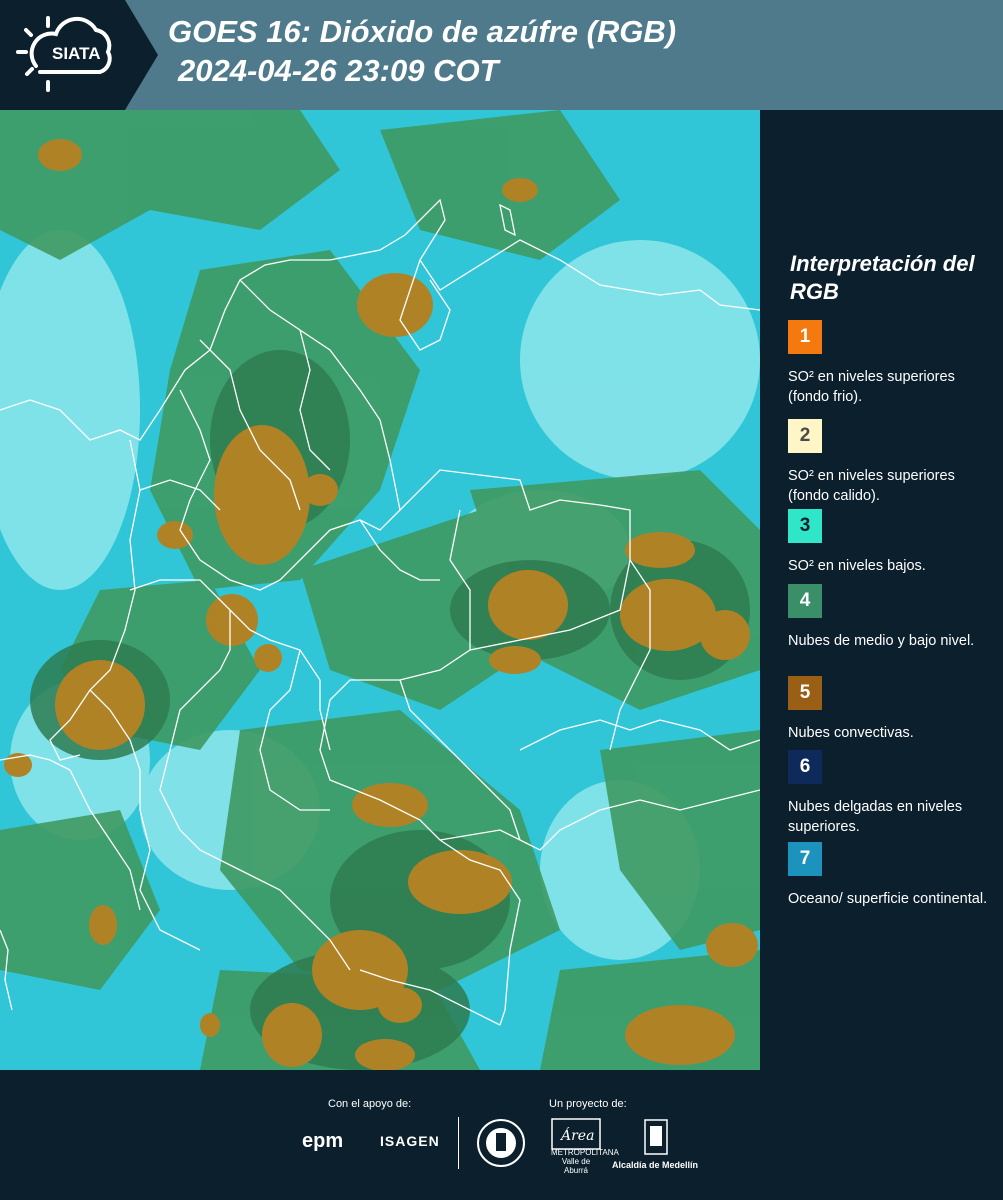  What do you see at coordinates (585, 1161) in the screenshot?
I see `area-metropolitana-text: METROPOLITANA Valle de Aburrá` at bounding box center [585, 1161].